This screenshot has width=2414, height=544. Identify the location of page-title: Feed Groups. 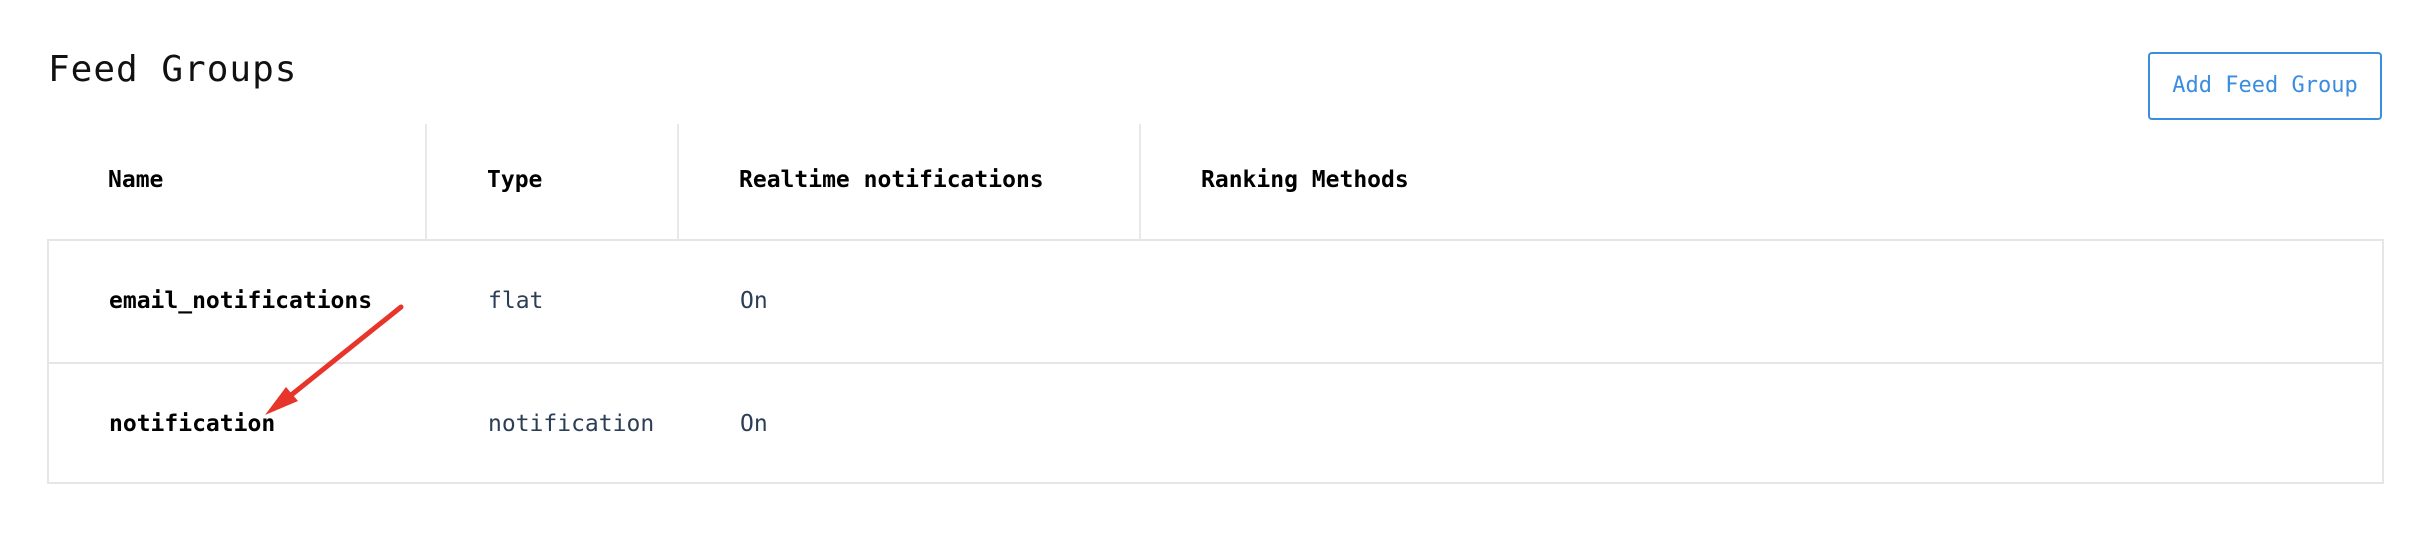
(173, 69).